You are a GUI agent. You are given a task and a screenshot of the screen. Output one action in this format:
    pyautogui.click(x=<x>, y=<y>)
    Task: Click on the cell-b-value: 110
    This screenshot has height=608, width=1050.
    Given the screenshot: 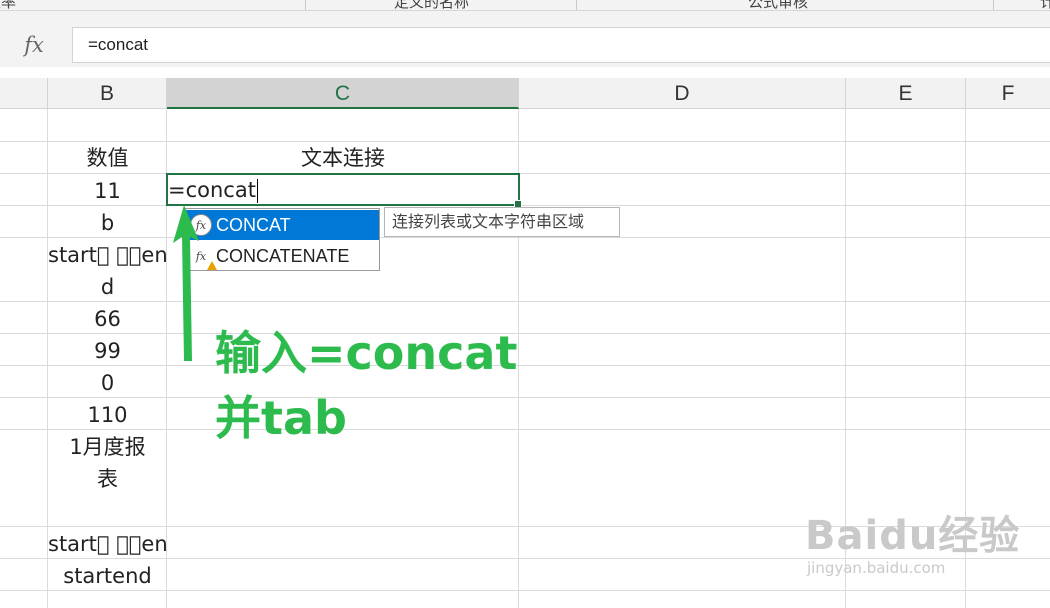 What is the action you would take?
    pyautogui.click(x=107, y=415)
    